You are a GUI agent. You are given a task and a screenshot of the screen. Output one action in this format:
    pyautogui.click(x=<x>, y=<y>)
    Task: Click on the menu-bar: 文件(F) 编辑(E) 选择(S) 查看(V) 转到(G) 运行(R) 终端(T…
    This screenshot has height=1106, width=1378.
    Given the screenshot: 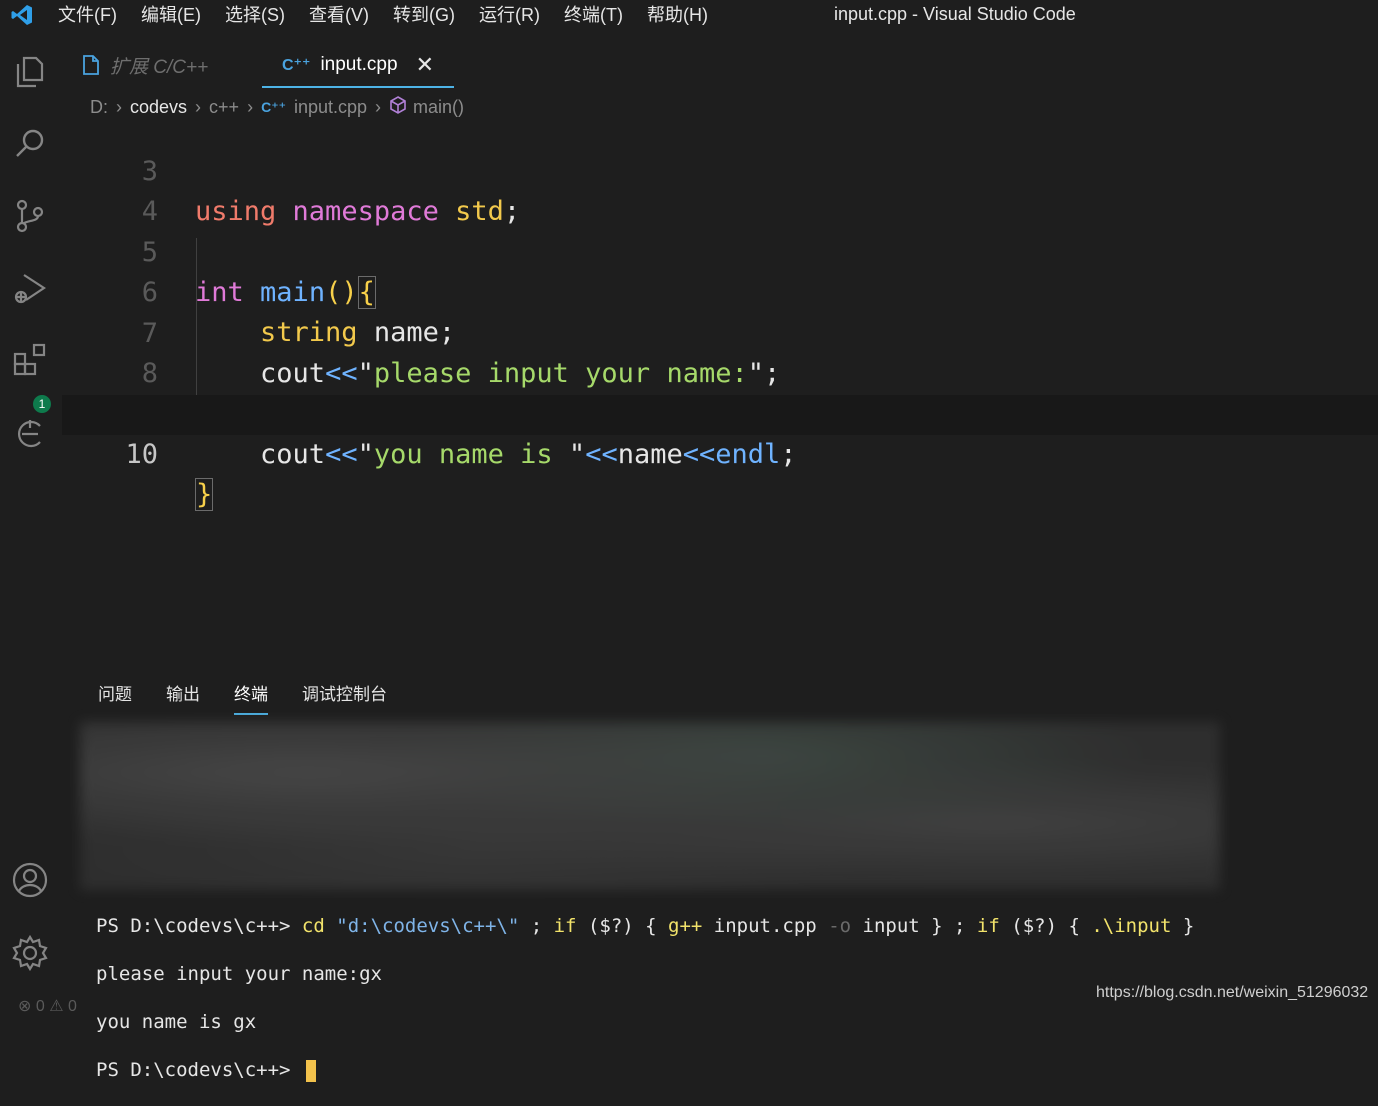 What is the action you would take?
    pyautogui.click(x=382, y=15)
    